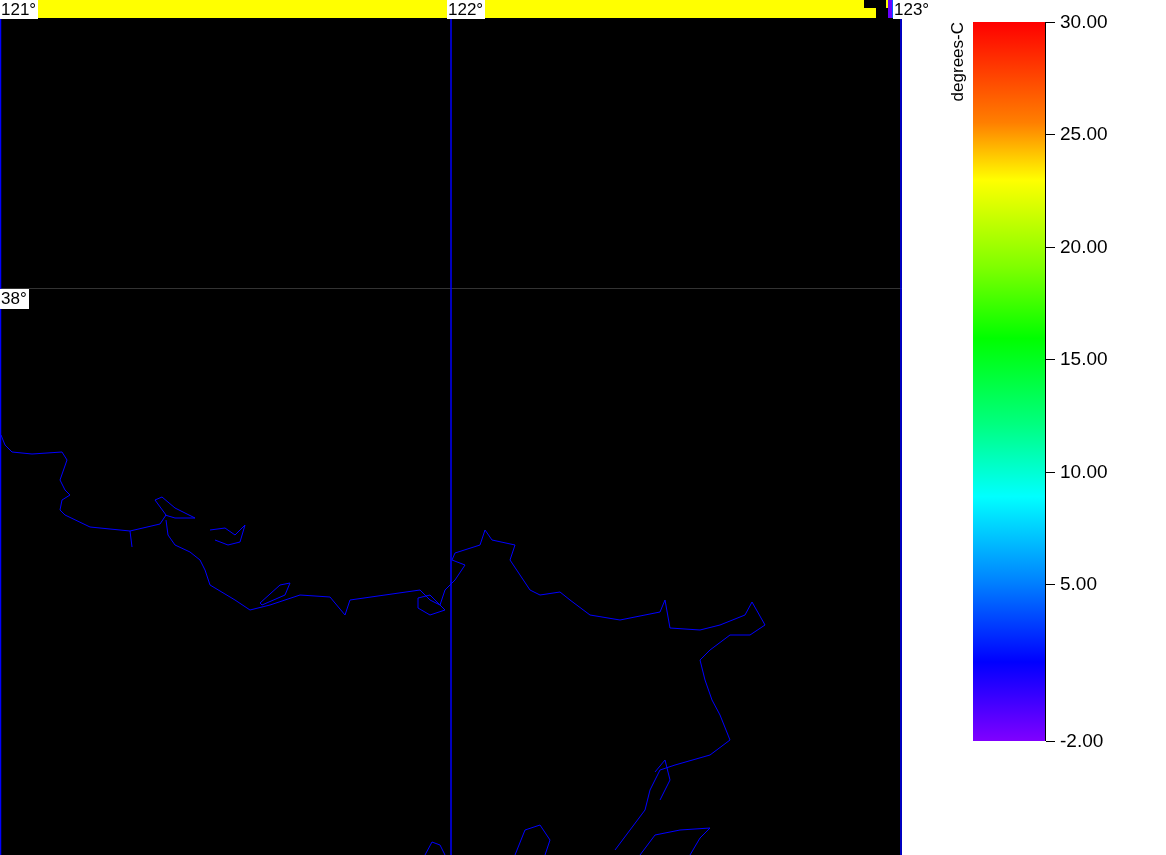 The image size is (1166, 855). I want to click on tick-label: 20.00, so click(1084, 247).